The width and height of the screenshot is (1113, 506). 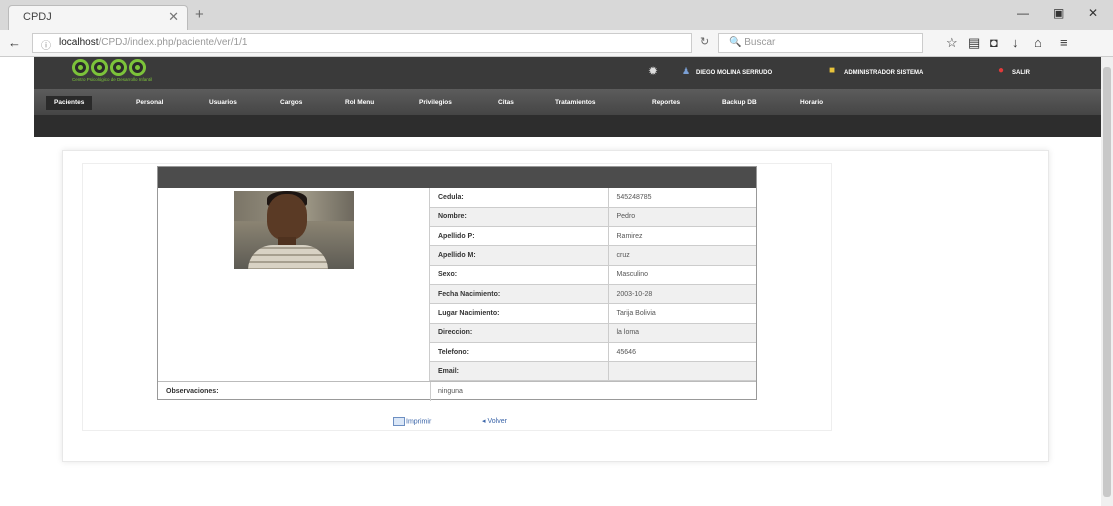 What do you see at coordinates (37, 17) in the screenshot?
I see `tab-title: CPDJ` at bounding box center [37, 17].